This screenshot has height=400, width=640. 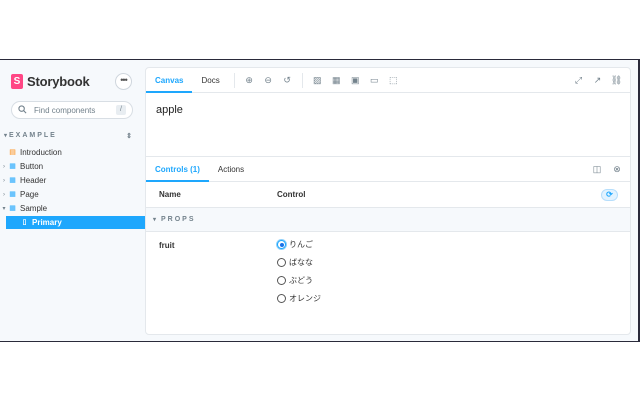 I want to click on tab-controls: Controls (1), so click(x=177, y=169).